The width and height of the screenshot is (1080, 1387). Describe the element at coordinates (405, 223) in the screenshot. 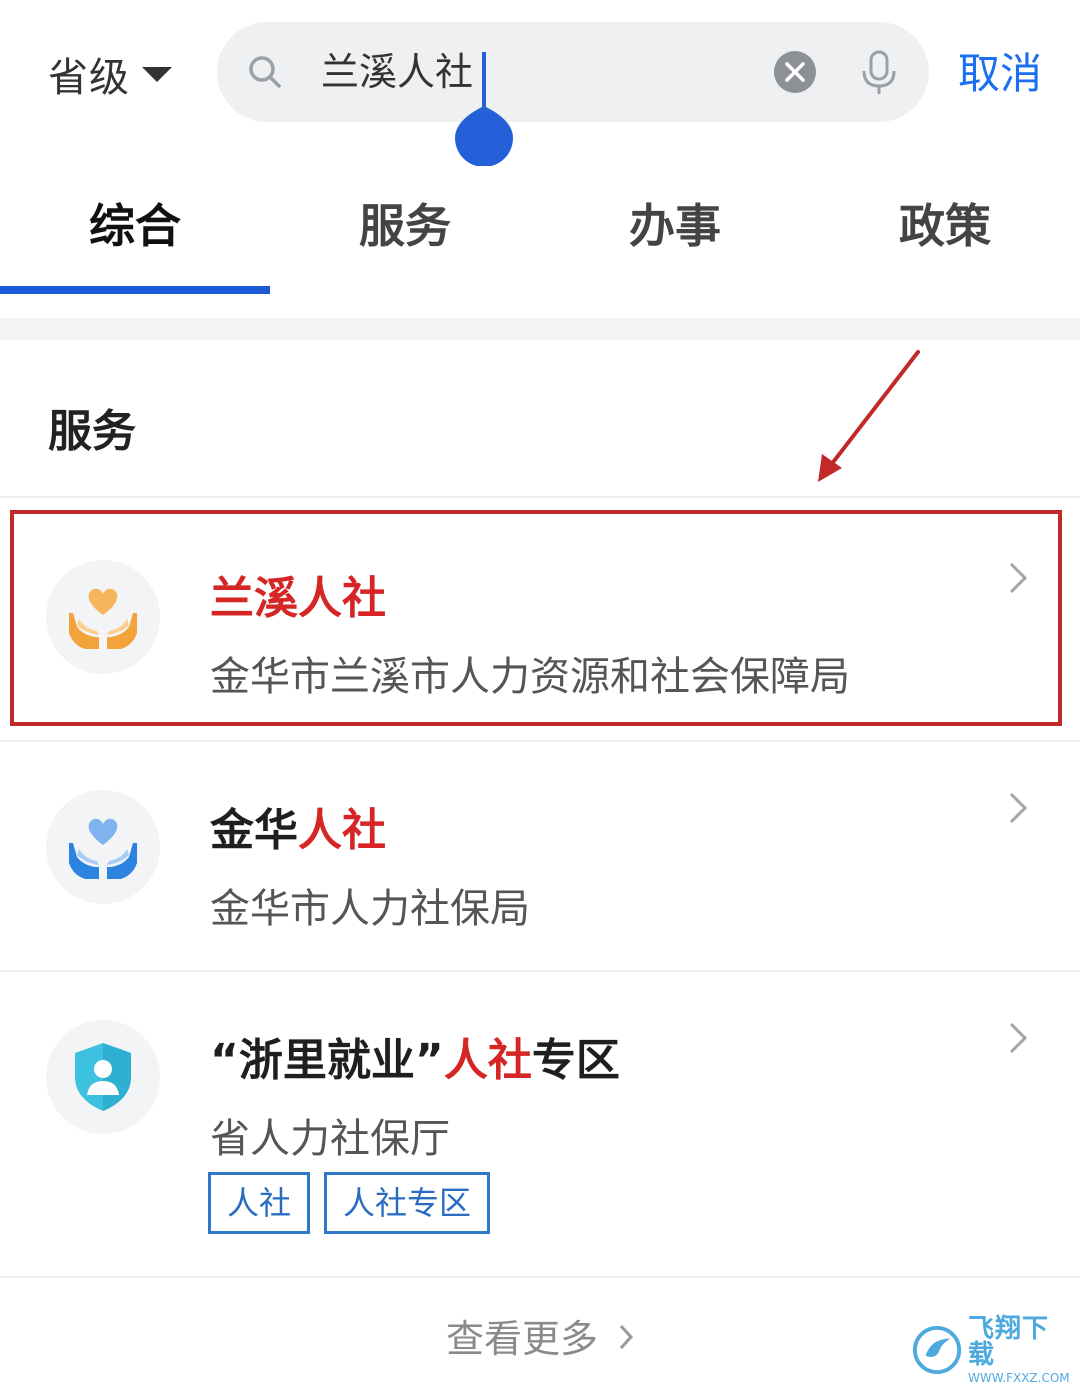

I see `tab-services: 服务` at that location.